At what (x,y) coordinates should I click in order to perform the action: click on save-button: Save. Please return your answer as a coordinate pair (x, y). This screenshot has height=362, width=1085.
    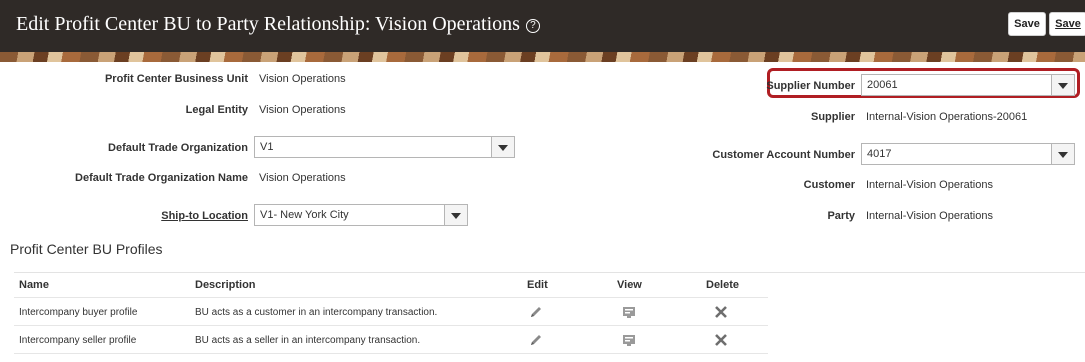
    Looking at the image, I should click on (1027, 24).